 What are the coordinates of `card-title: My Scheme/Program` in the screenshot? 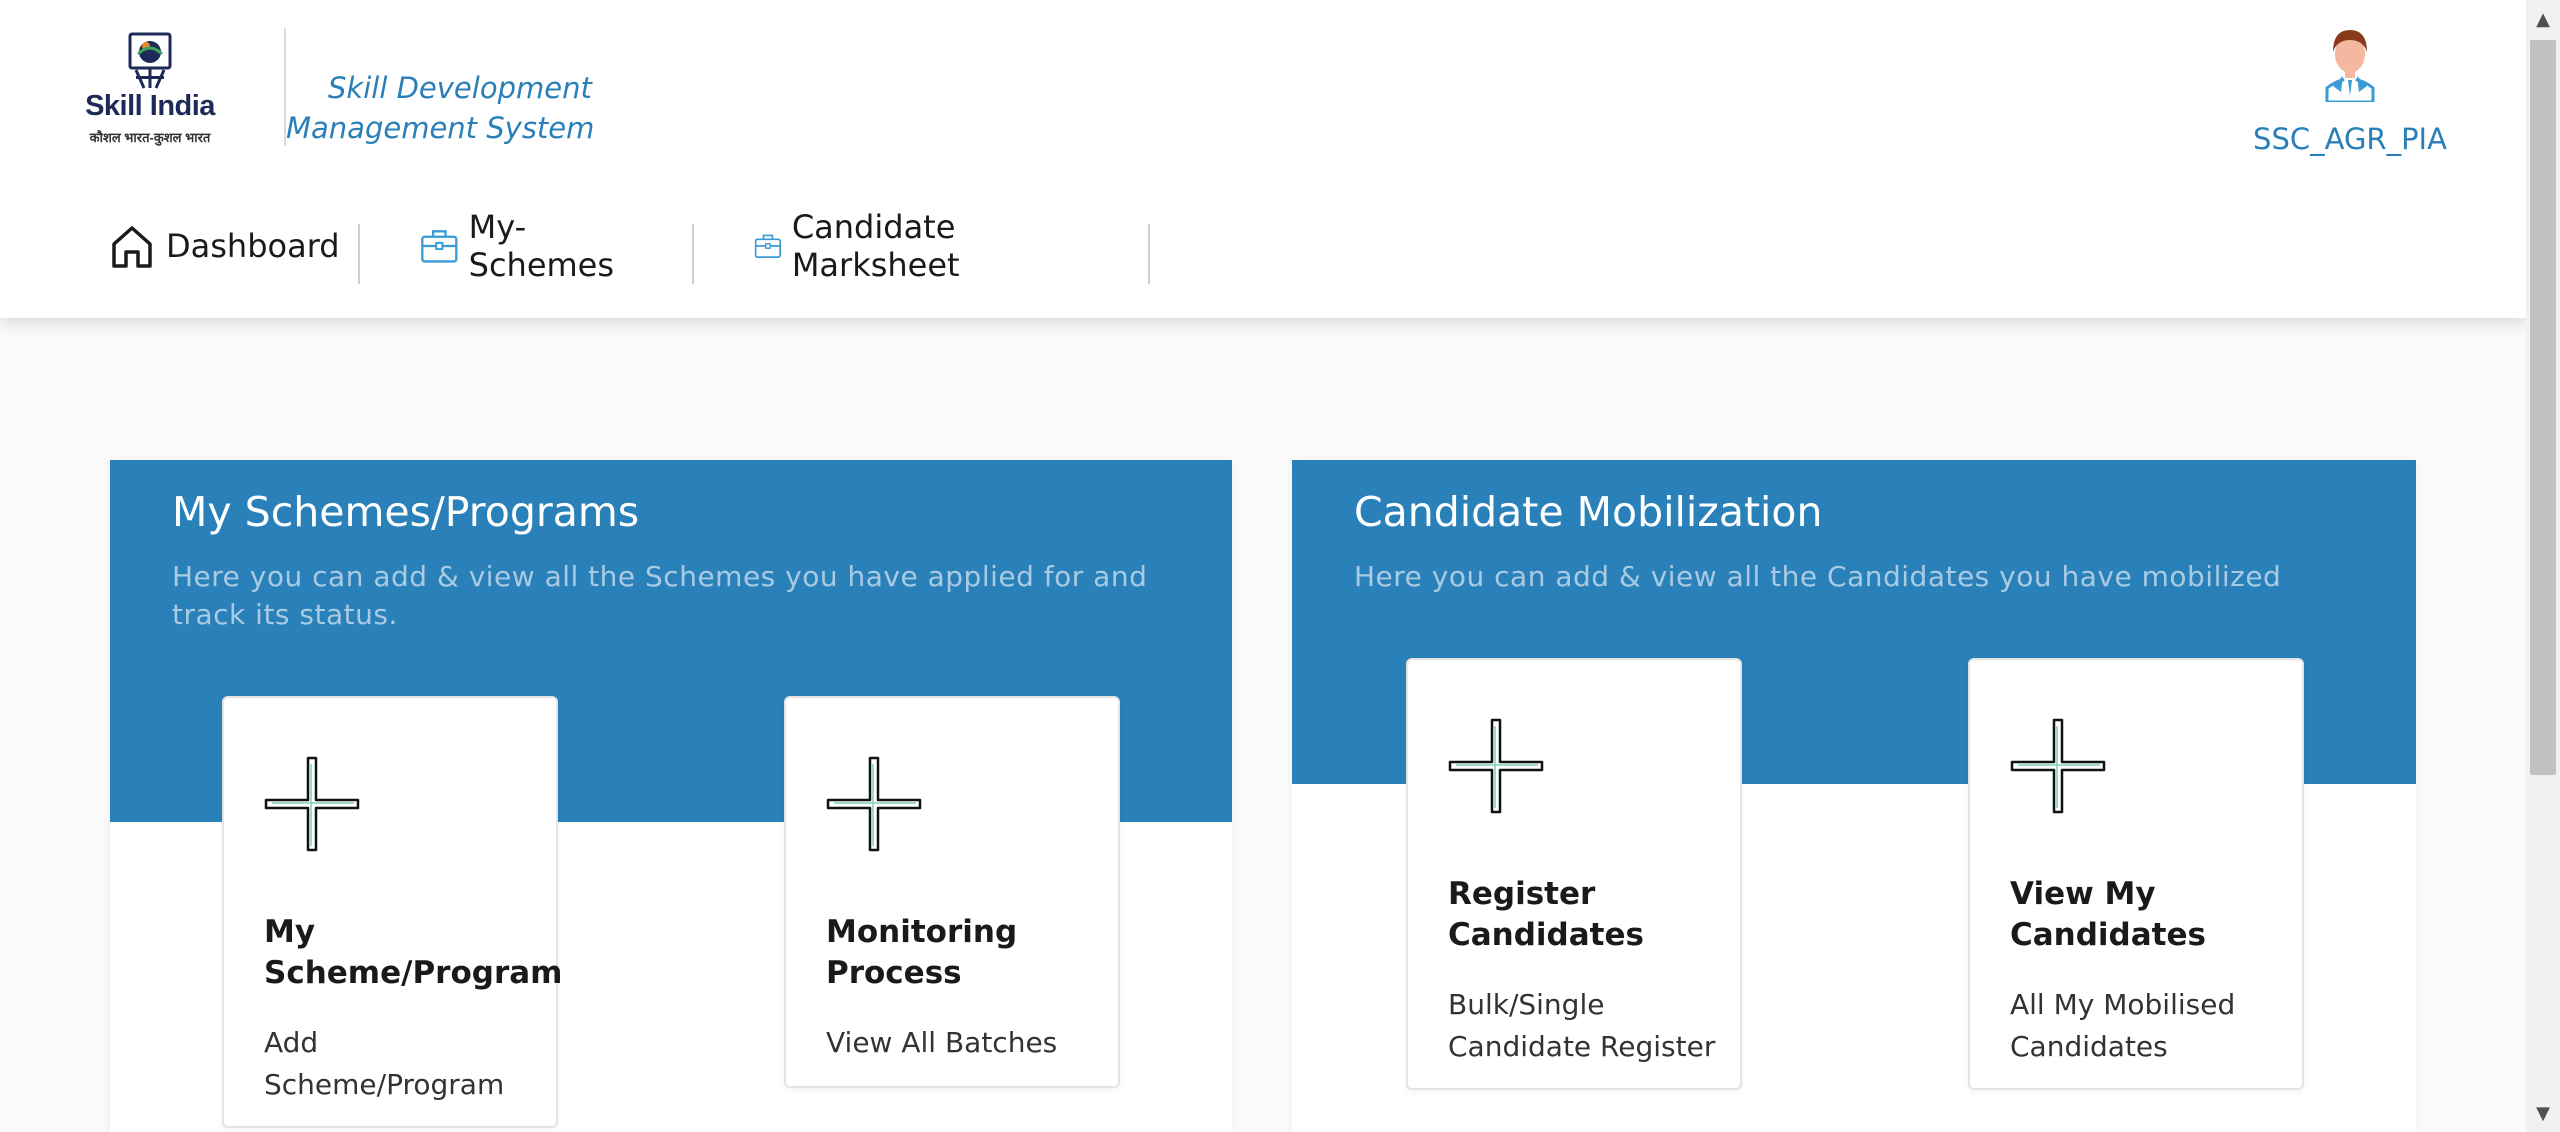 It's located at (413, 952).